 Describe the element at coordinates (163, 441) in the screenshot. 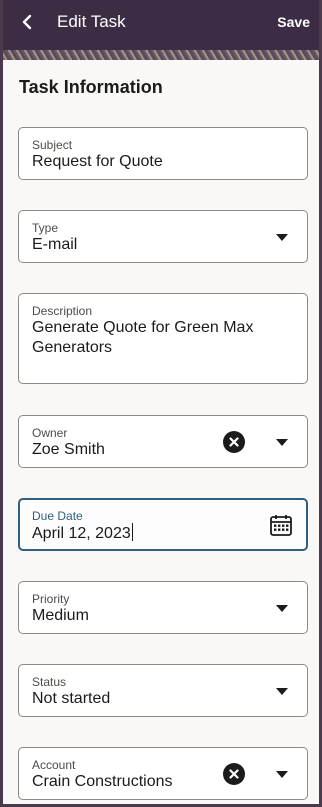

I see `owner-select: Owner Zoe Smith` at that location.